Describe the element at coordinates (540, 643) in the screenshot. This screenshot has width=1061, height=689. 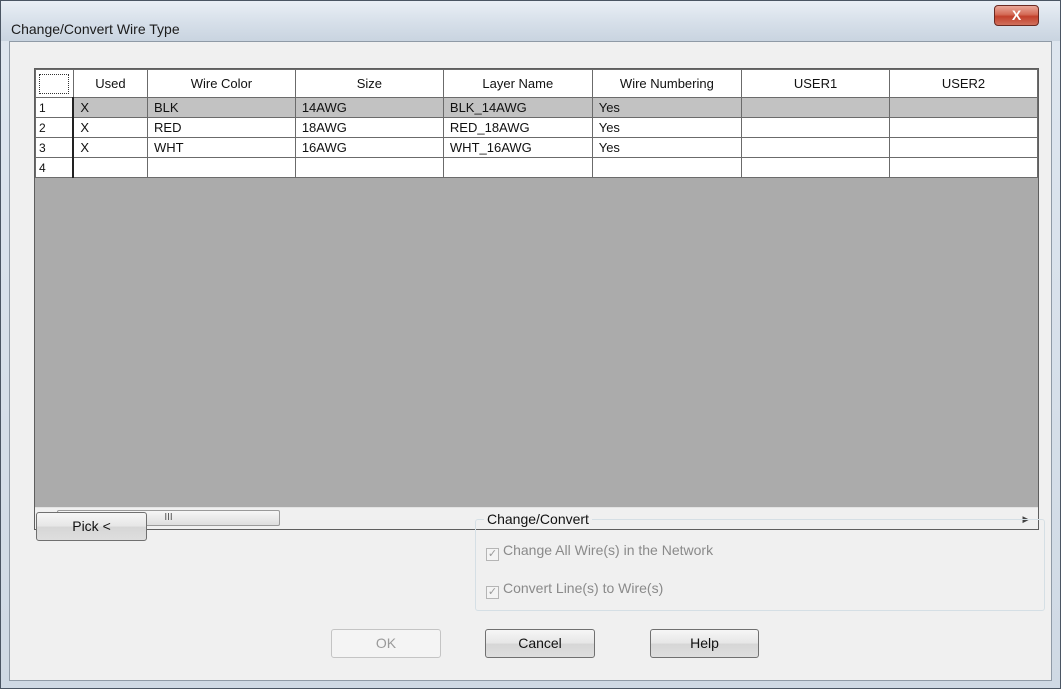
I see `cancel-button: Cancel` at that location.